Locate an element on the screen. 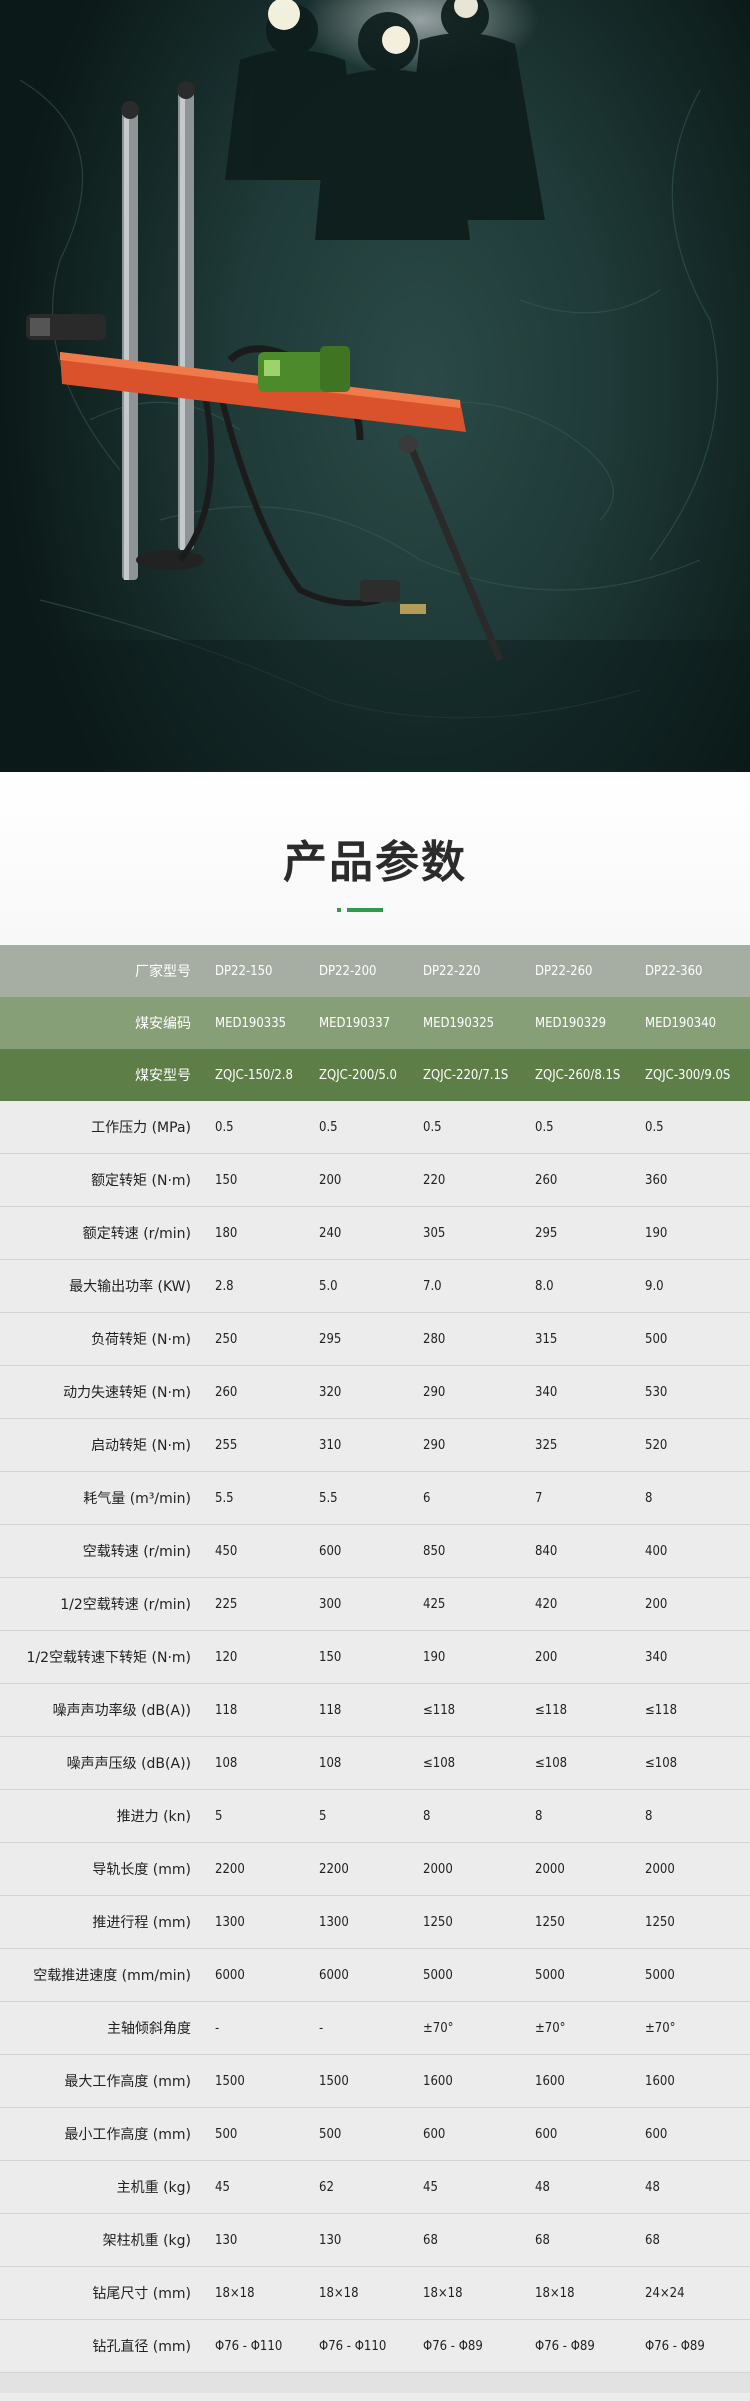  row-label: 额定转矩 (N·m) is located at coordinates (102, 1180).